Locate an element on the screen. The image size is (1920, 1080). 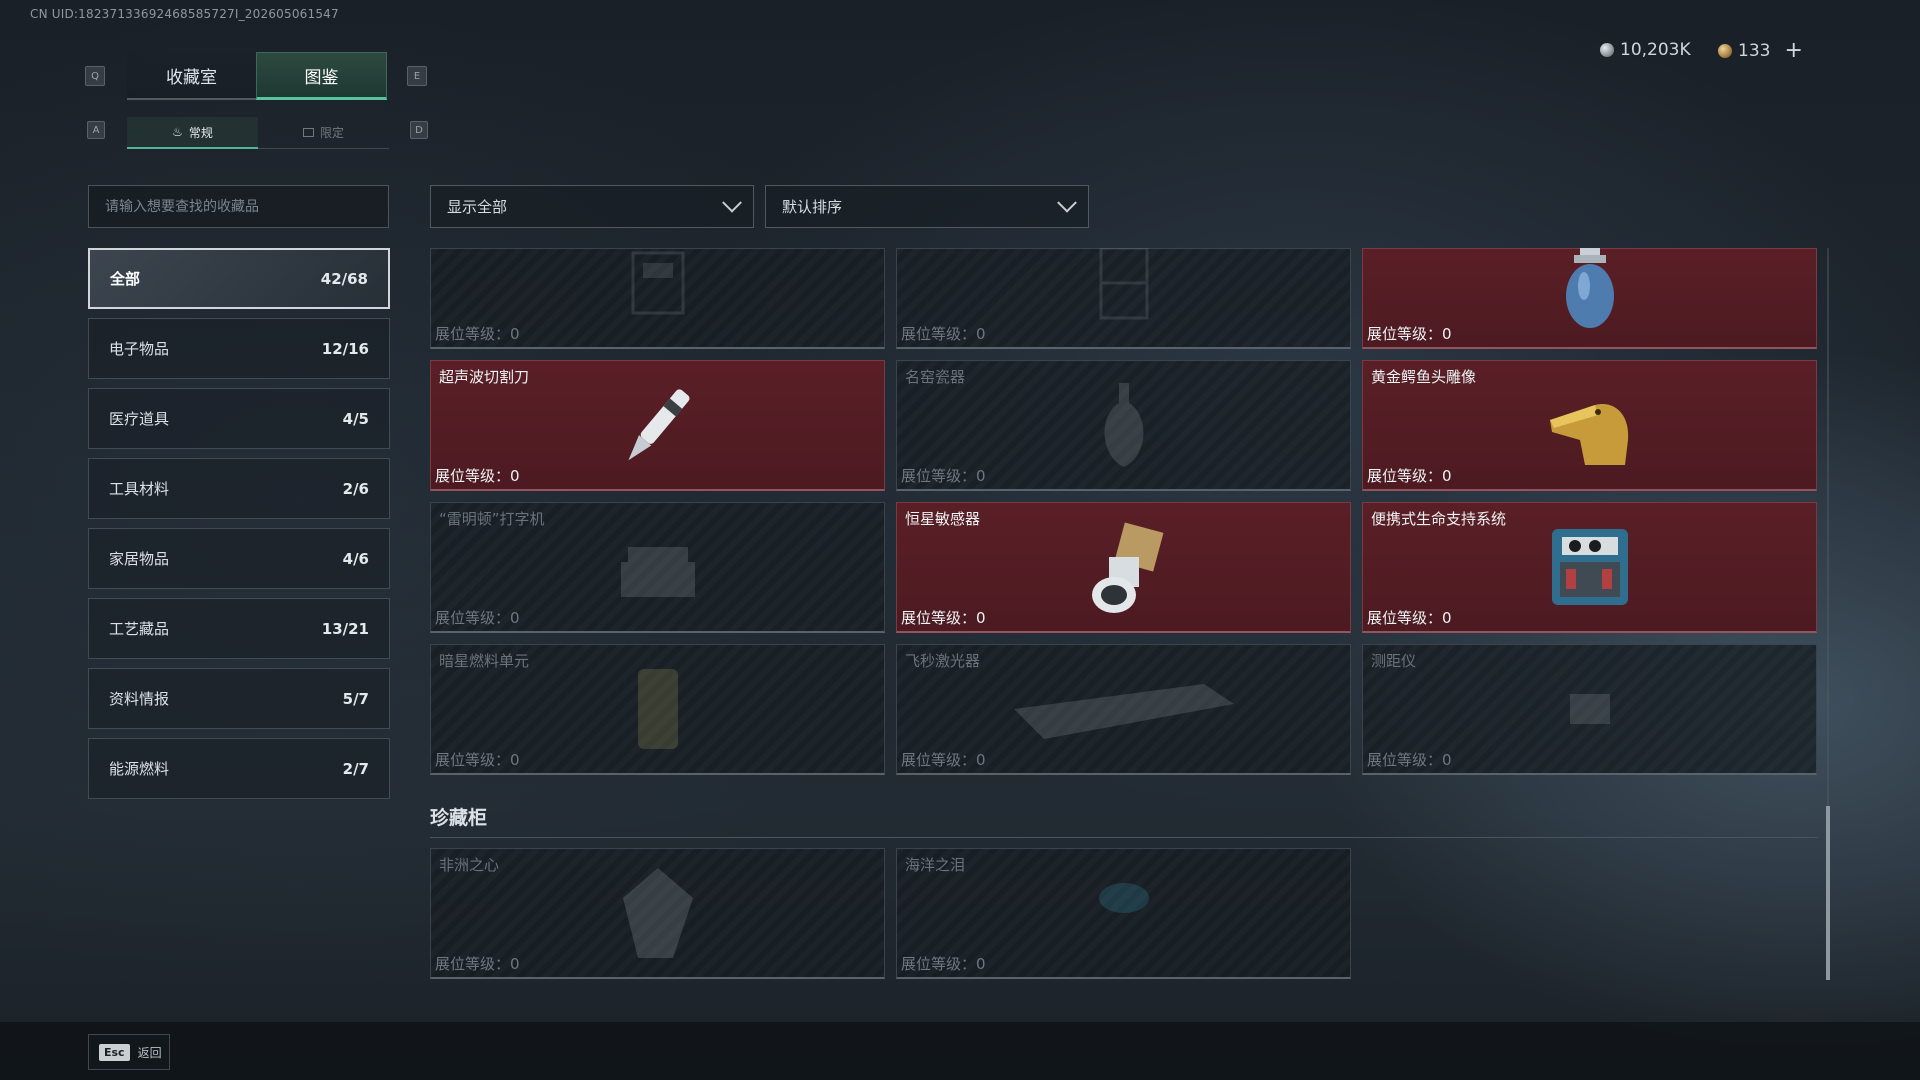
tab-regular: ♨ 常规 is located at coordinates (192, 133).